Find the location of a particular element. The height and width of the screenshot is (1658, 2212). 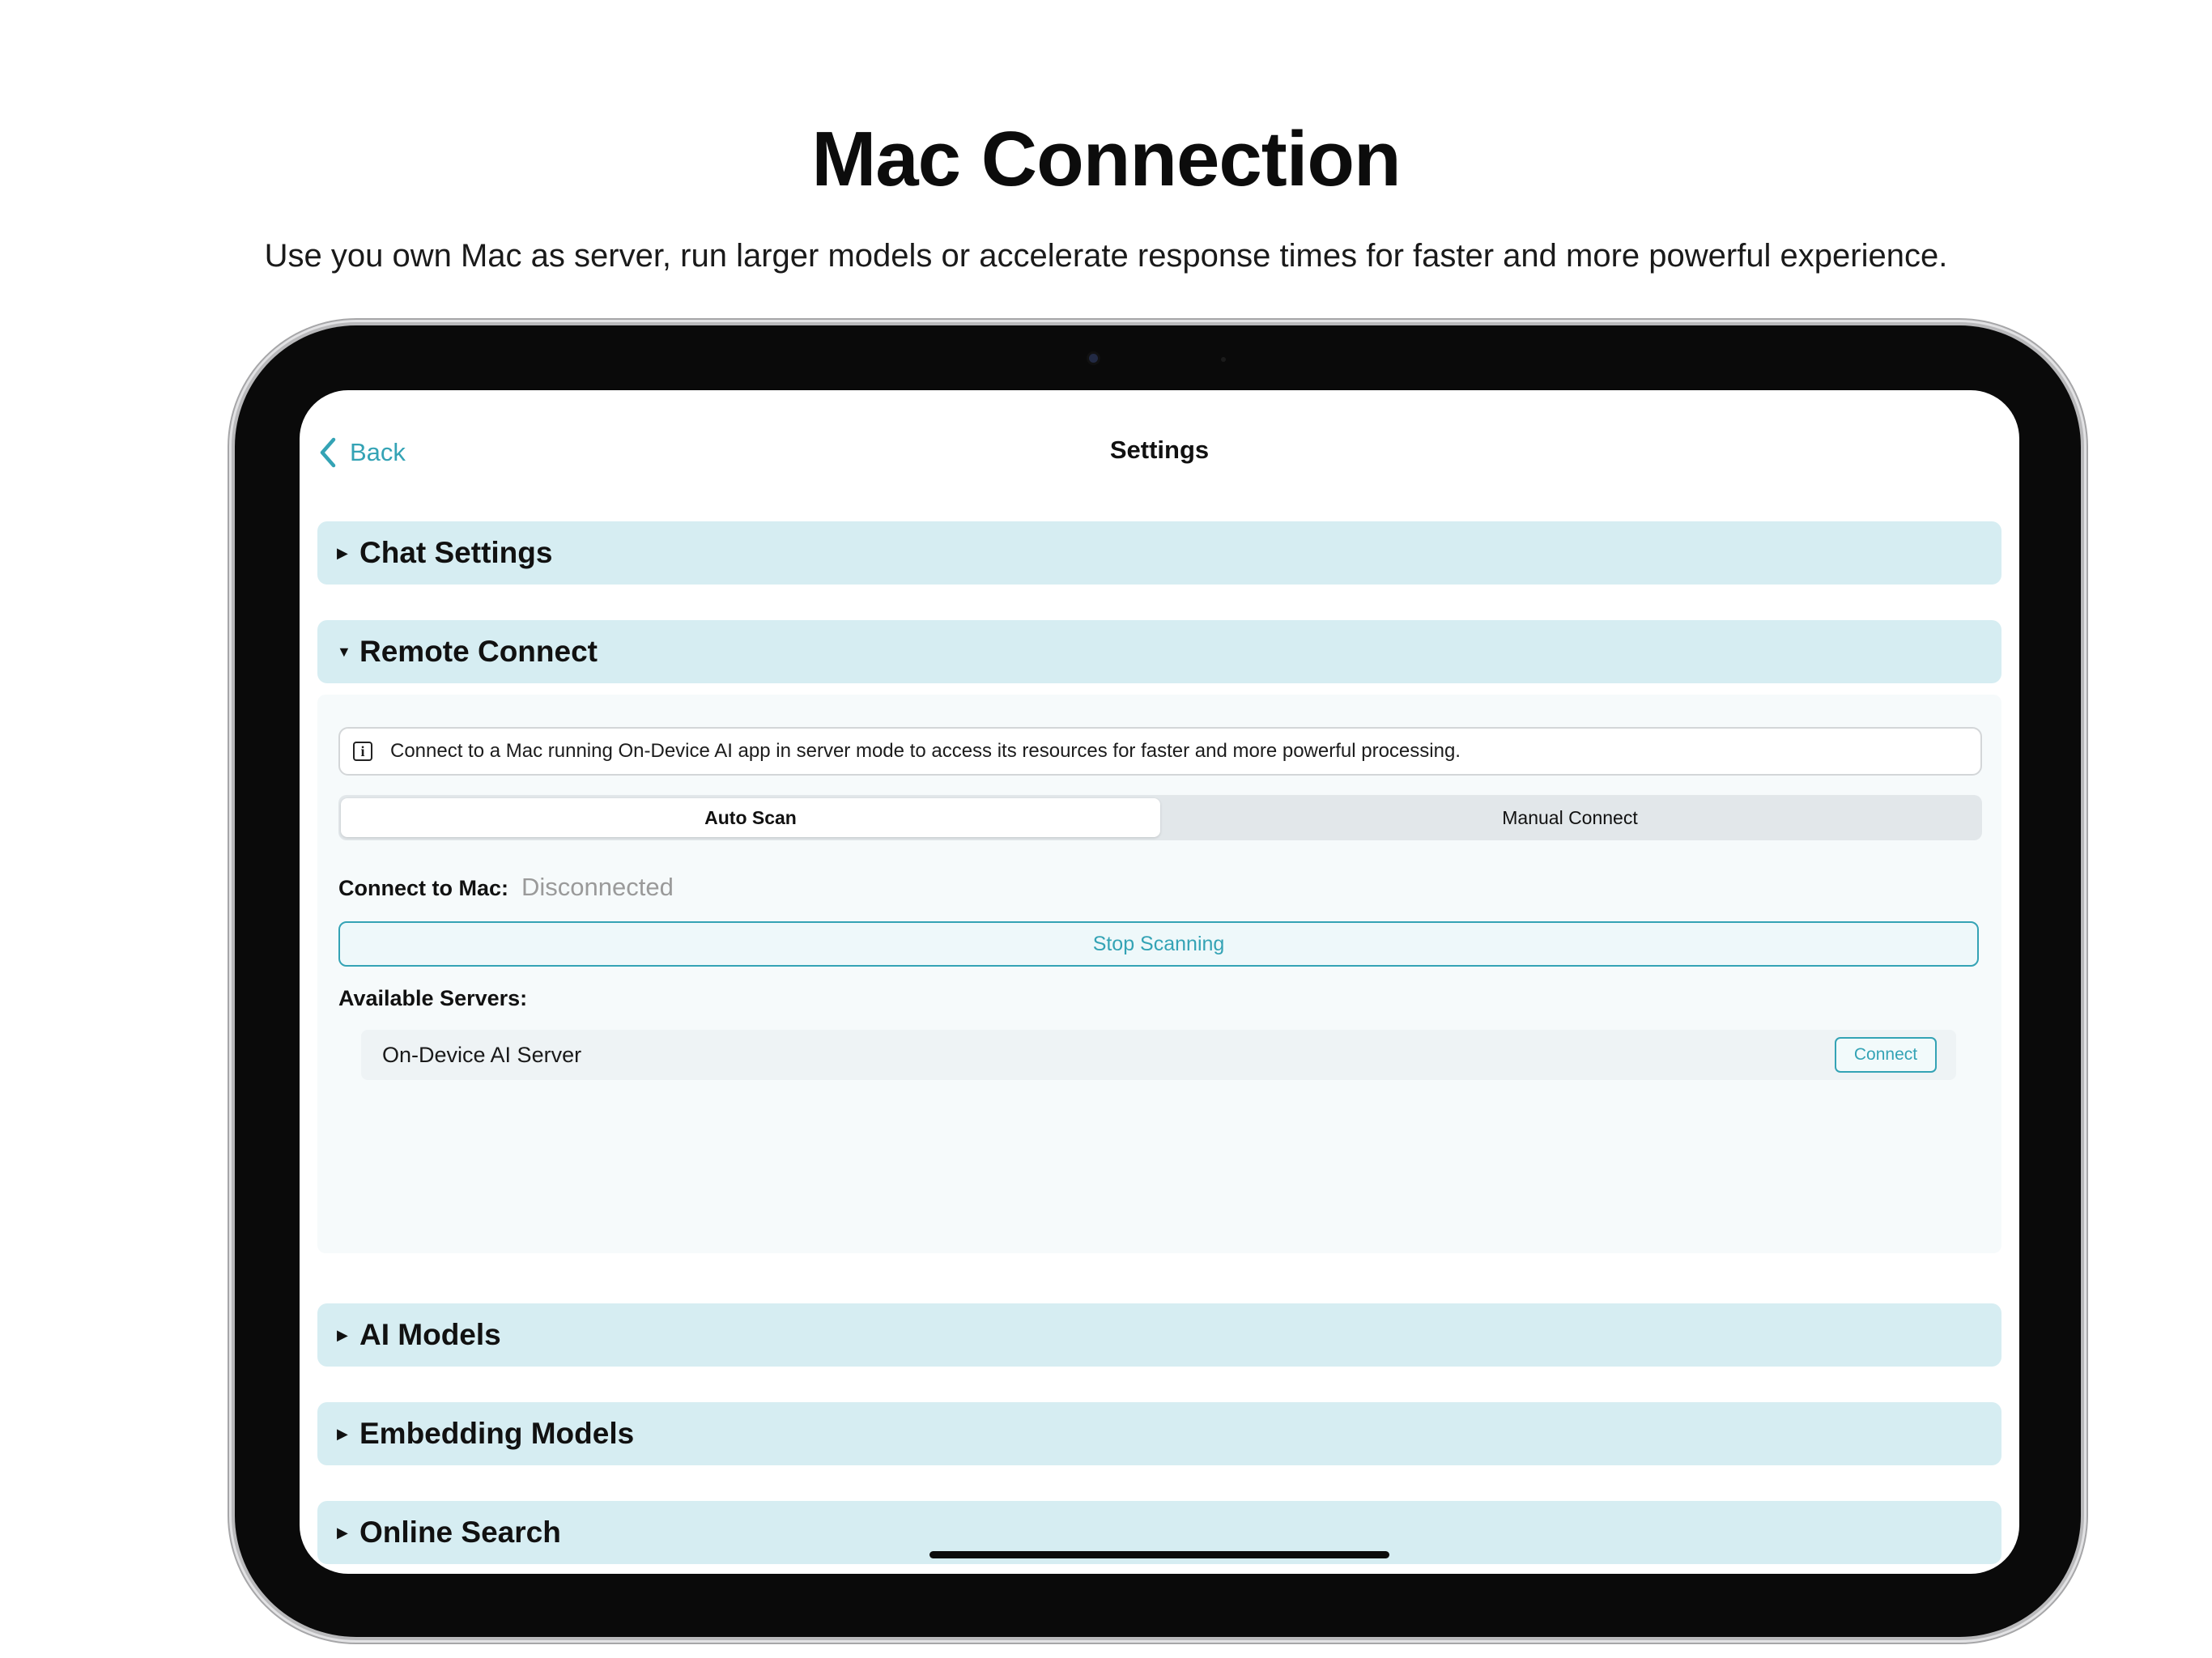

server-list-item: On-Device AI Server Connect is located at coordinates (1159, 1055).